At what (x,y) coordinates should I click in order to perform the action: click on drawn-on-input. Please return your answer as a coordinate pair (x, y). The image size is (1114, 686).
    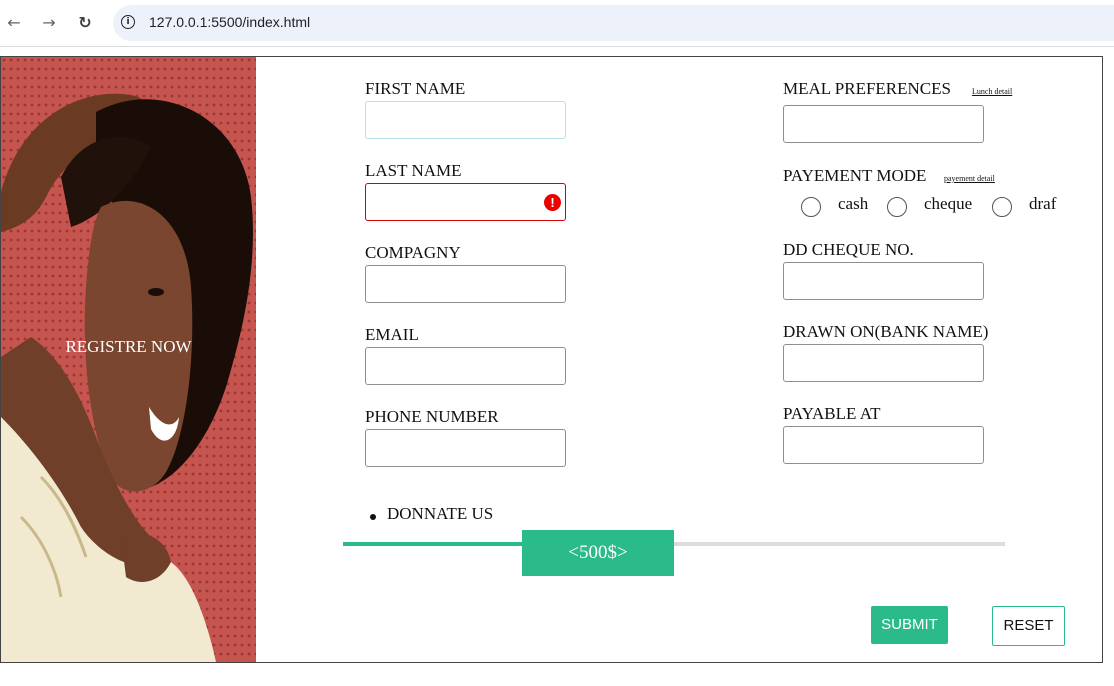
    Looking at the image, I should click on (883, 363).